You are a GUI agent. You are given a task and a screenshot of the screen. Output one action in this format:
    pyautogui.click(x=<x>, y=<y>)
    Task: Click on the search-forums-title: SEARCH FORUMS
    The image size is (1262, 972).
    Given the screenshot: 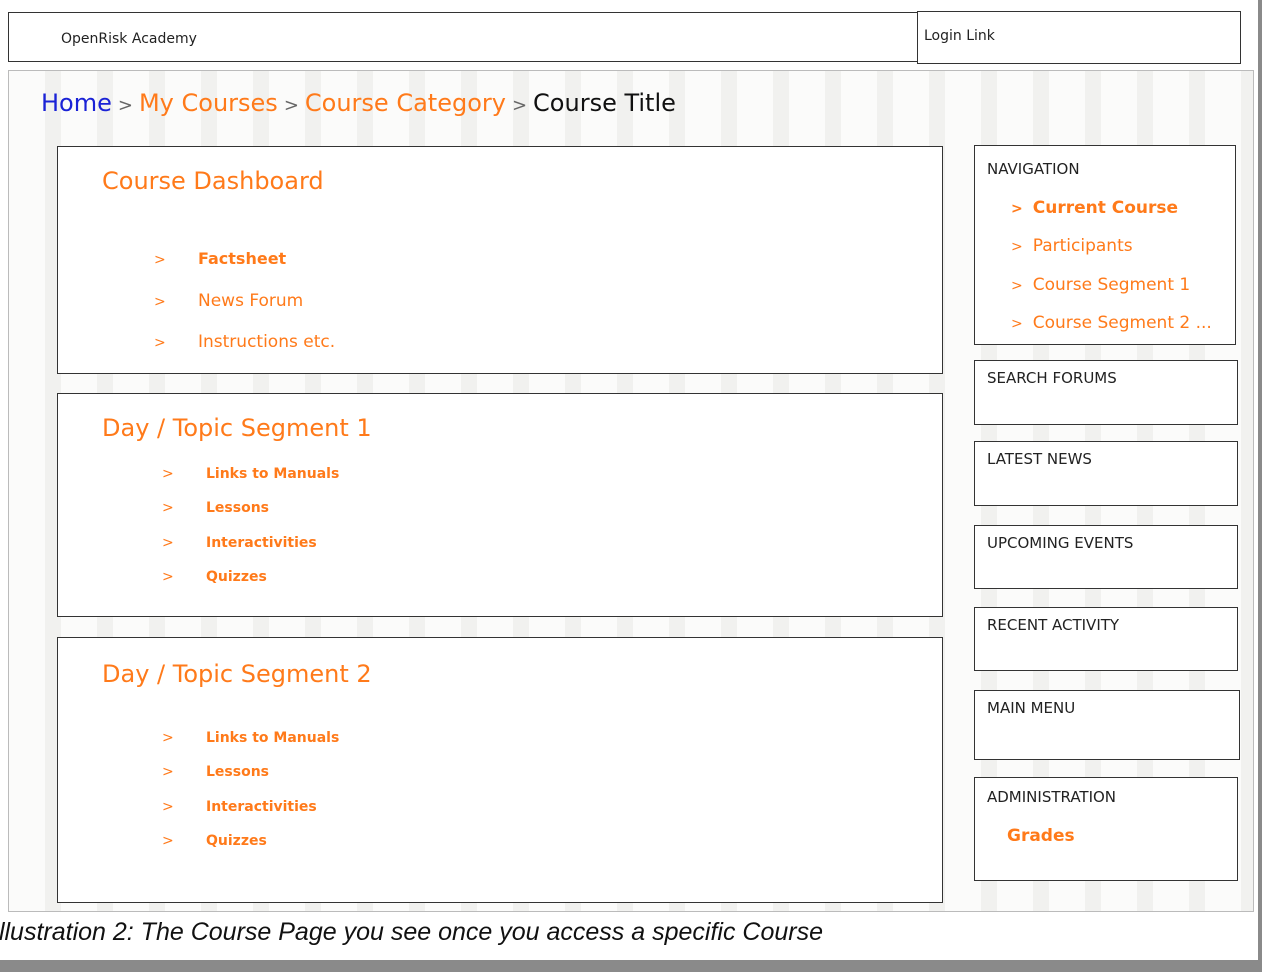 What is the action you would take?
    pyautogui.click(x=1052, y=378)
    